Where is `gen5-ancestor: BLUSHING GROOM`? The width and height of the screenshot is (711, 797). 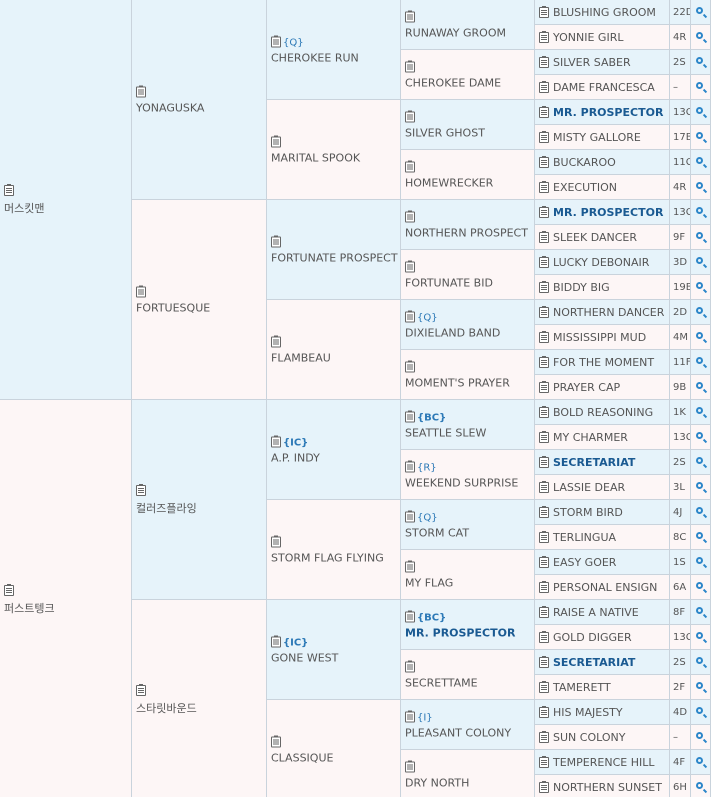
gen5-ancestor: BLUSHING GROOM is located at coordinates (602, 12).